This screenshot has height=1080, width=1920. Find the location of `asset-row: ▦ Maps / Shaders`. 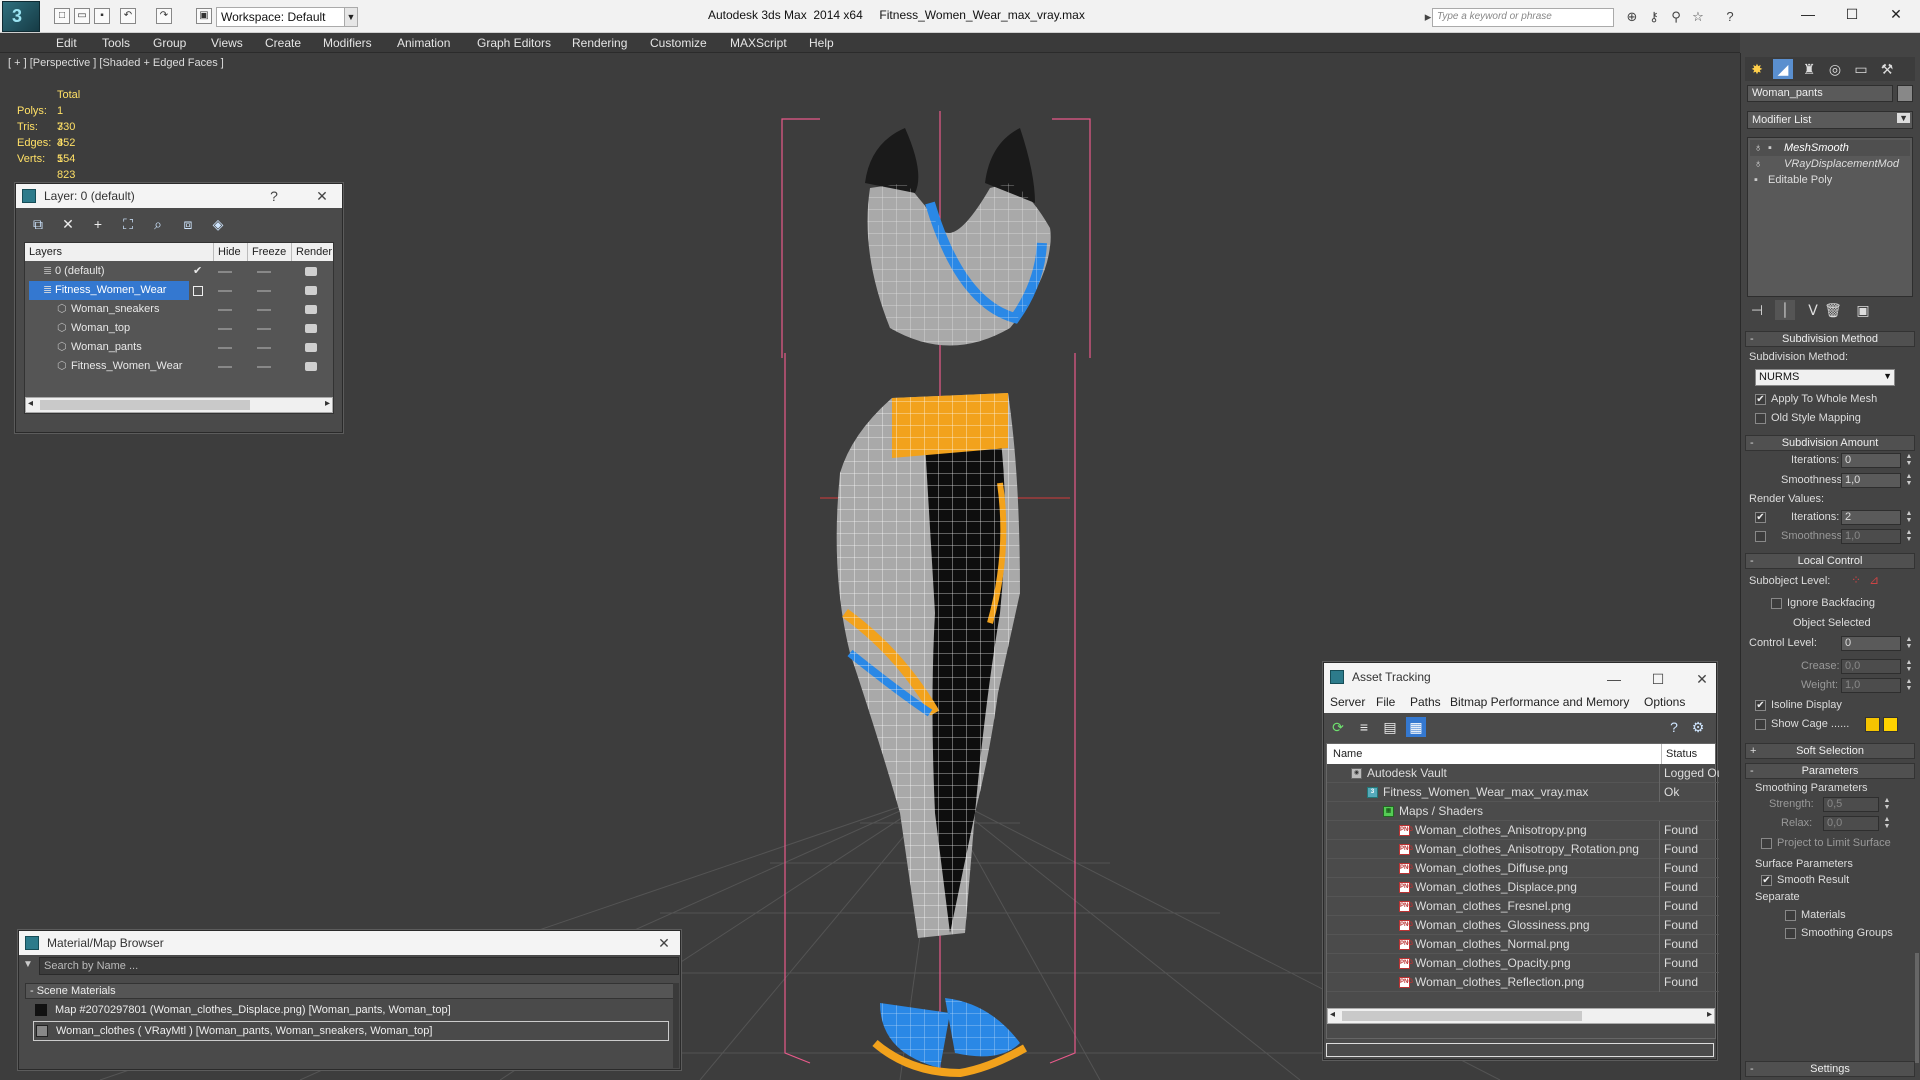

asset-row: ▦ Maps / Shaders is located at coordinates (1523, 811).